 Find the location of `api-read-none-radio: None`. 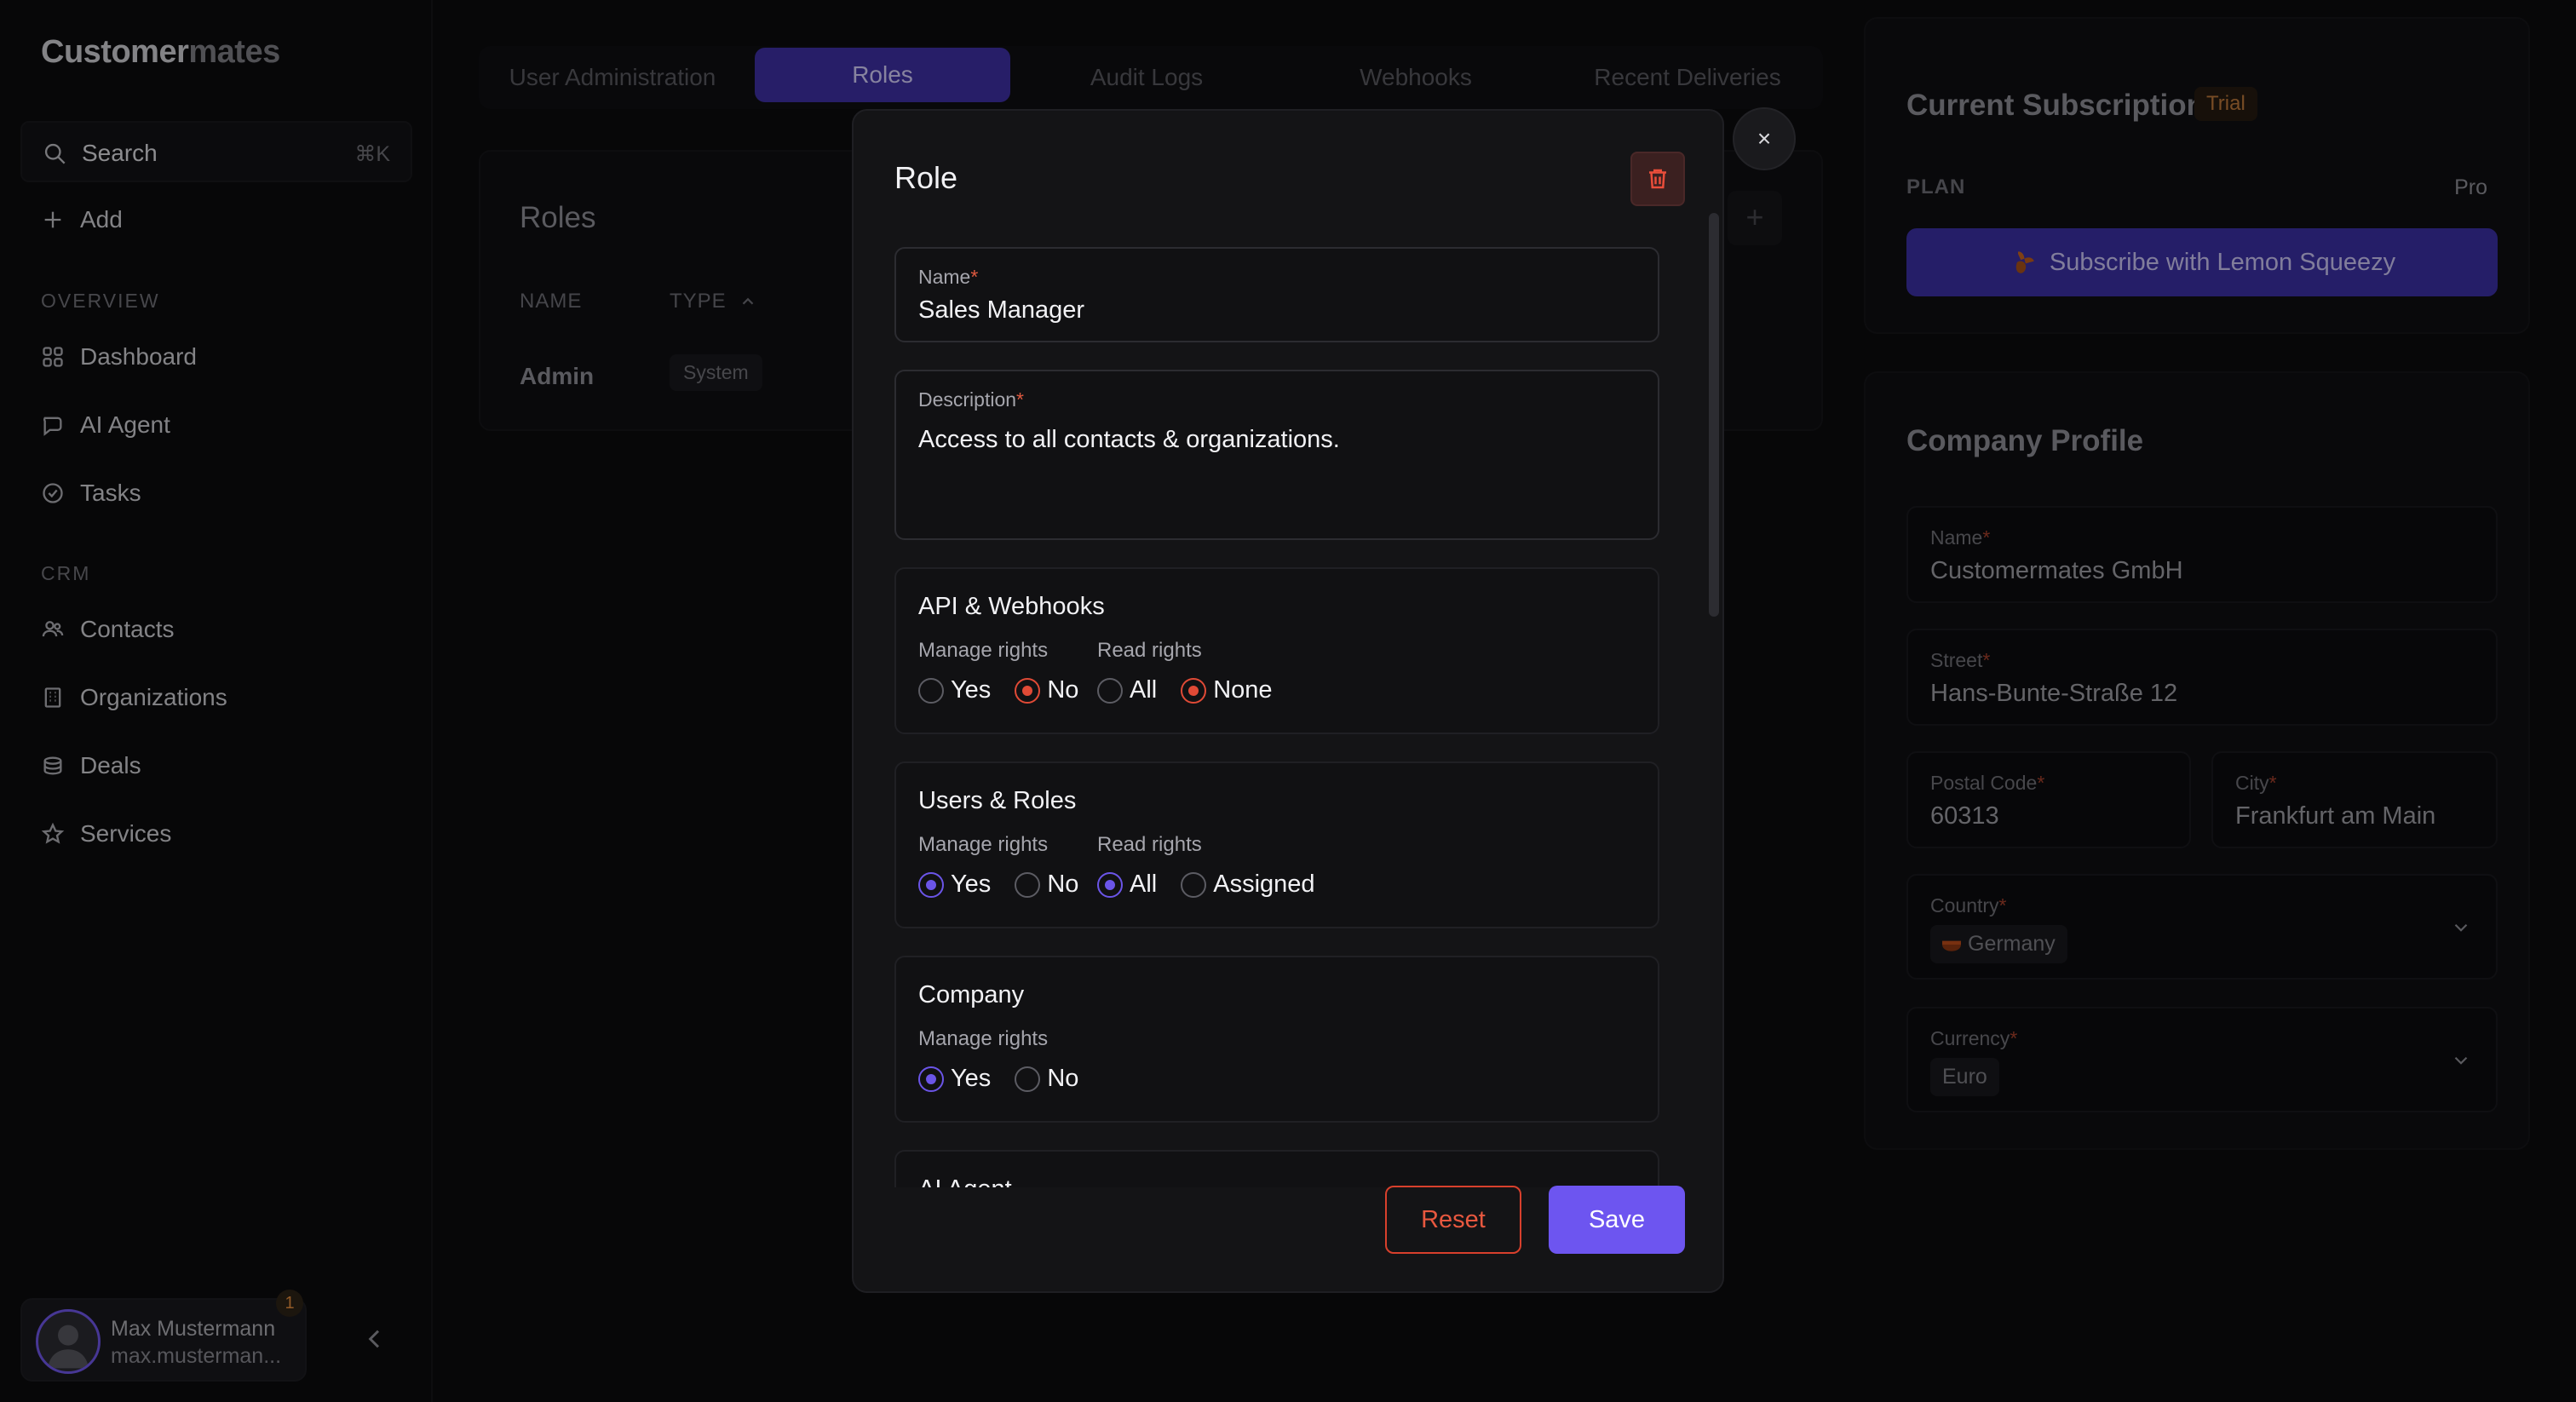

api-read-none-radio: None is located at coordinates (1227, 690).